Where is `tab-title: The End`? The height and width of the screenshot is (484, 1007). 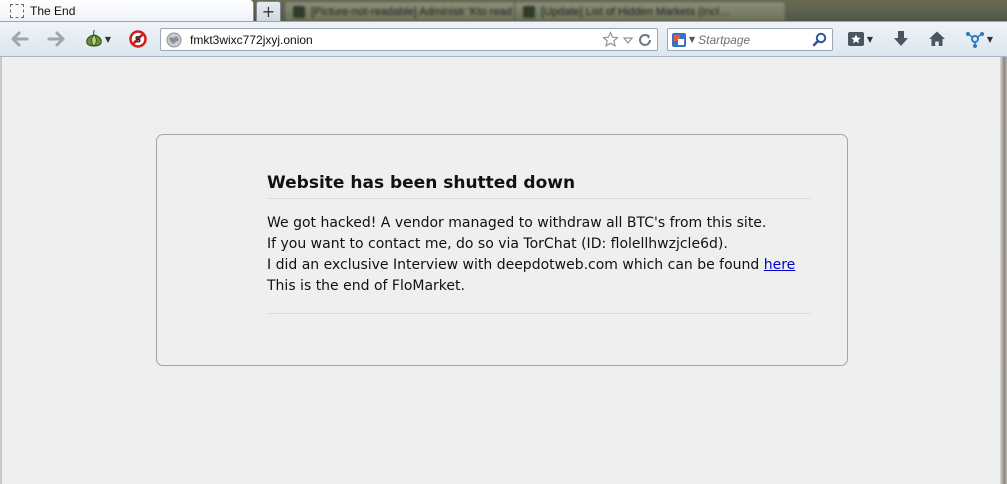
tab-title: The End is located at coordinates (53, 10).